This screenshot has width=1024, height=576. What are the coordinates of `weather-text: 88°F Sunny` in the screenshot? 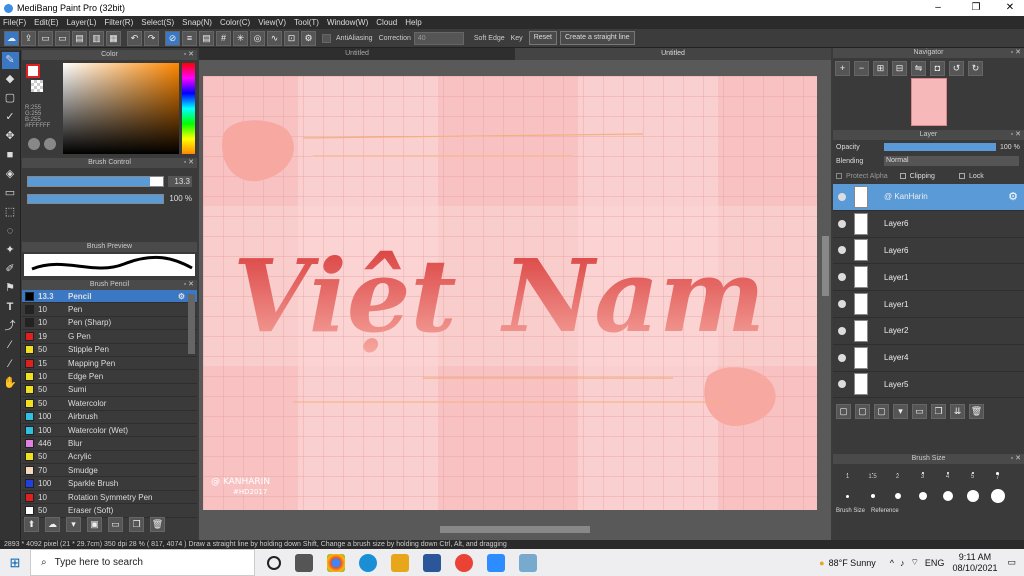 It's located at (852, 563).